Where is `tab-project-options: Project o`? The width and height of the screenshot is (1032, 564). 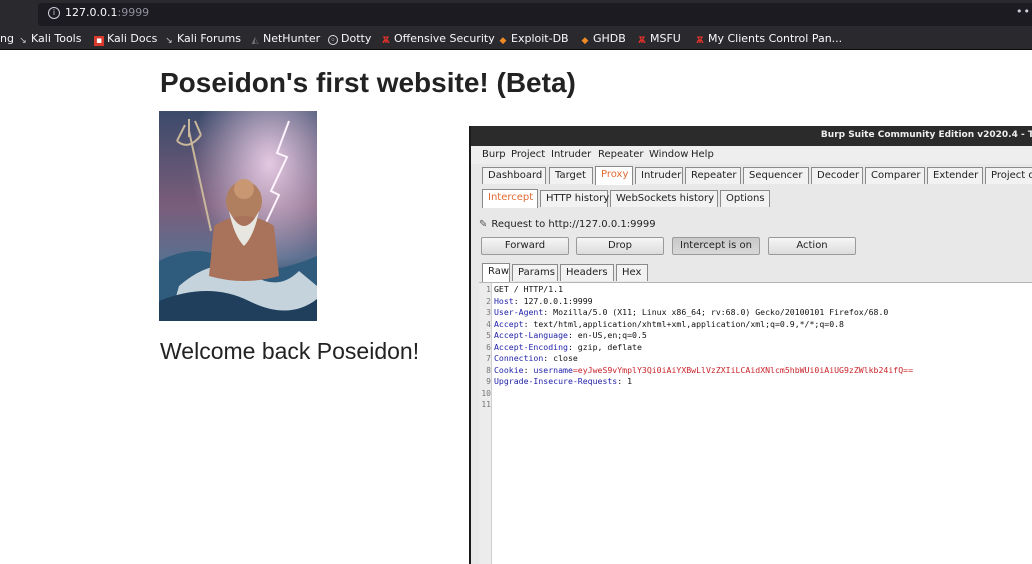
tab-project-options: Project o is located at coordinates (1008, 175).